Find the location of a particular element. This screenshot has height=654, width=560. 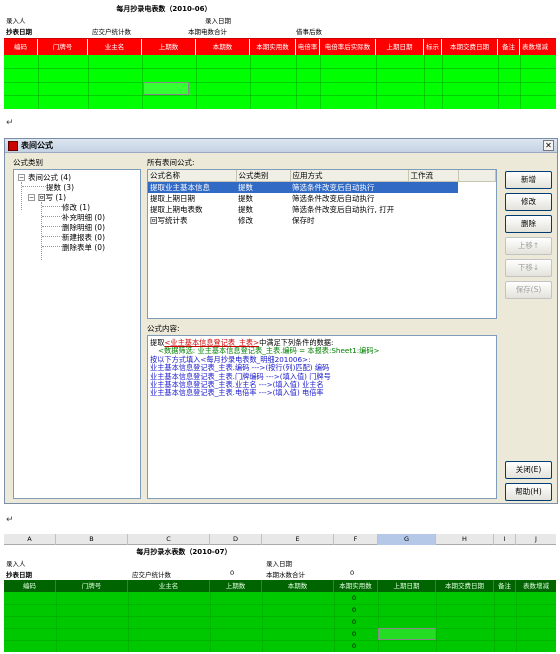

list-col-header: 公式名称 is located at coordinates (192, 176).